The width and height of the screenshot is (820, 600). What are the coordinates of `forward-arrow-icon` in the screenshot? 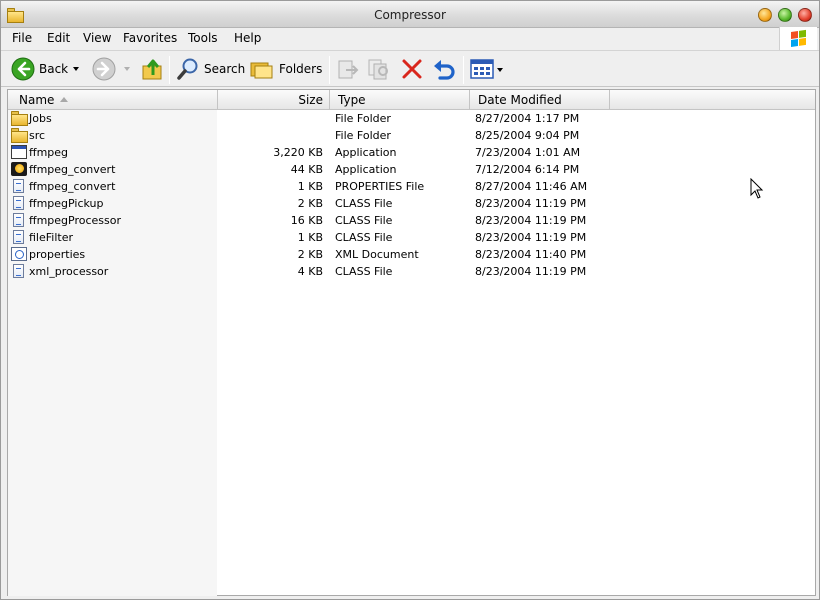 It's located at (104, 69).